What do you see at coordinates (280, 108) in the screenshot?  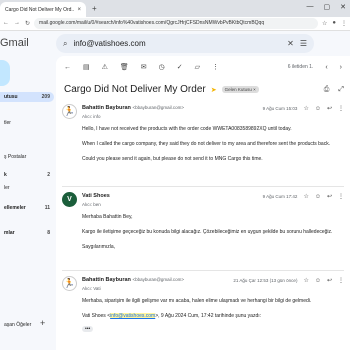 I see `message-time: 9 Ağu Cum 15:03` at bounding box center [280, 108].